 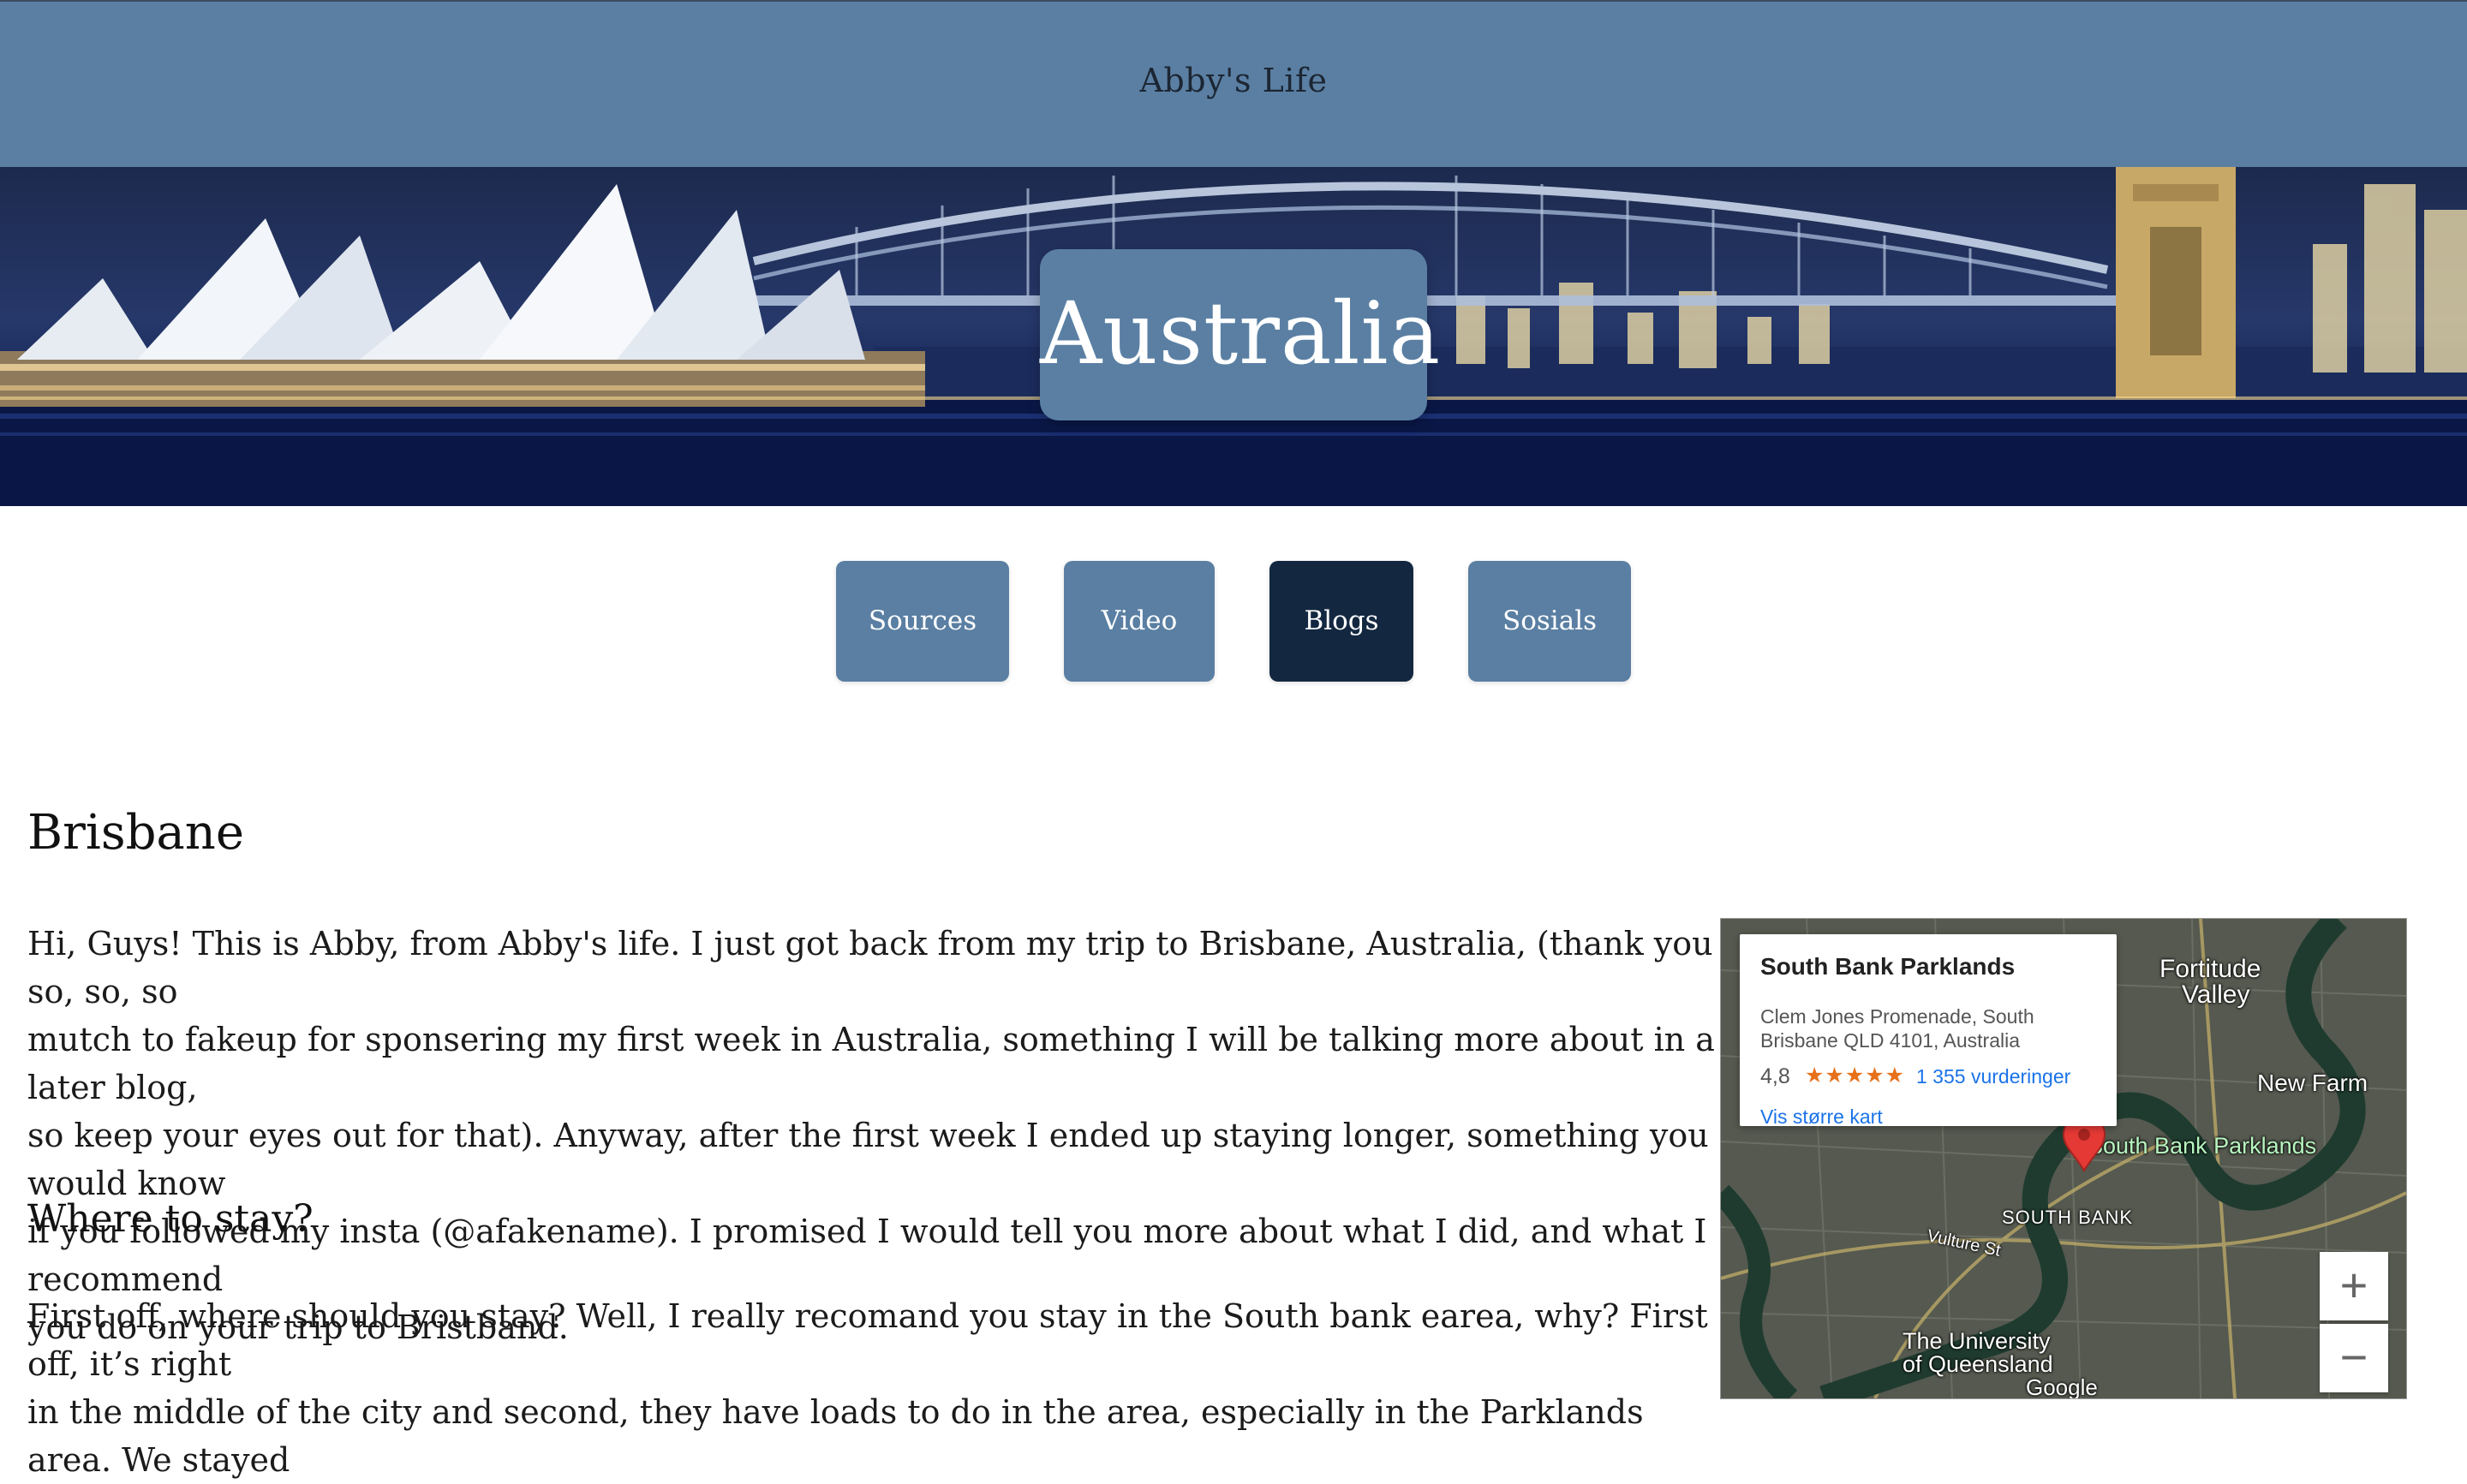 I want to click on zoom-in-button: +, so click(x=2354, y=1286).